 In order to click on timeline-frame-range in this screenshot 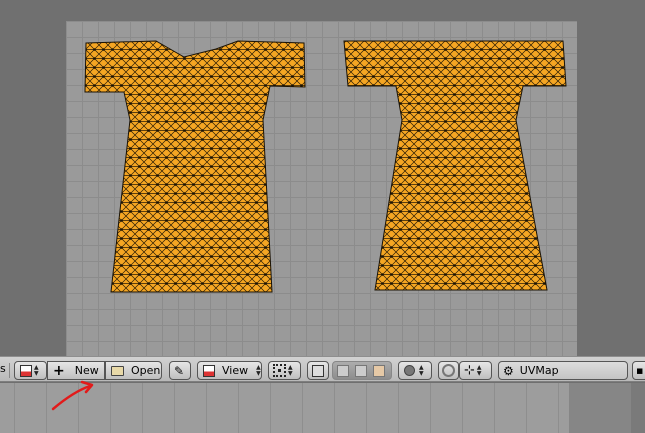, I will do `click(600, 408)`.